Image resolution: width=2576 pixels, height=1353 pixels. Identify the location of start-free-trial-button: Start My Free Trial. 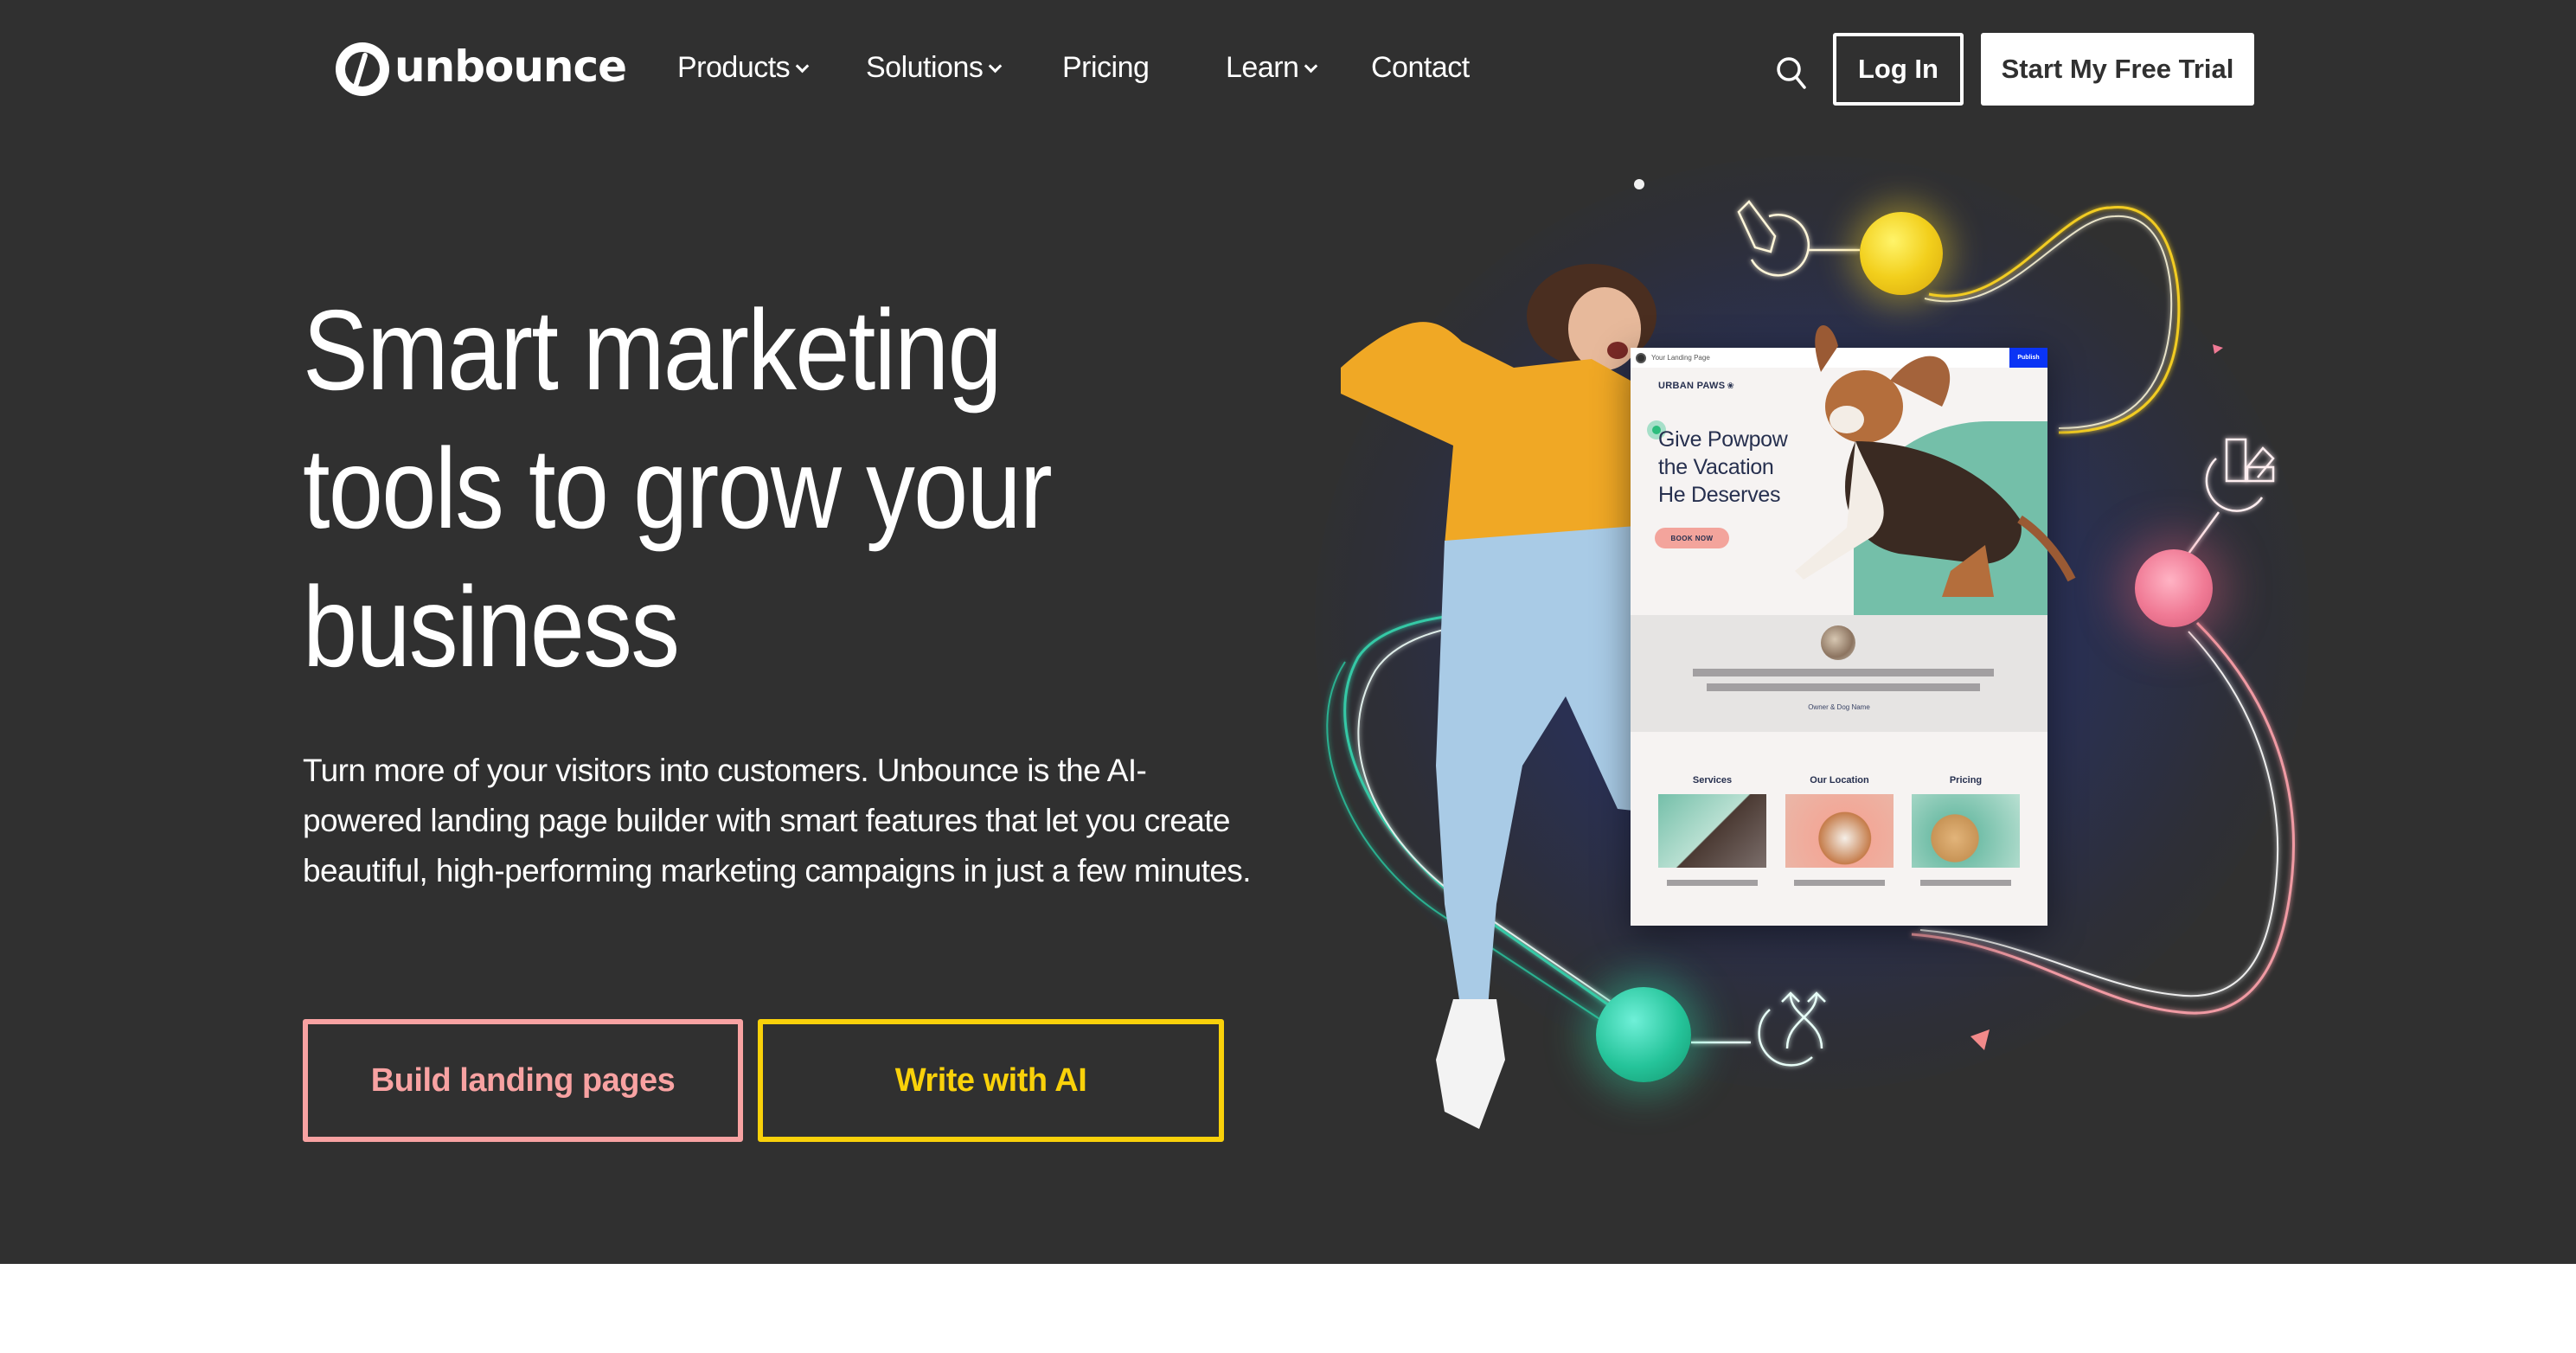
(2117, 69).